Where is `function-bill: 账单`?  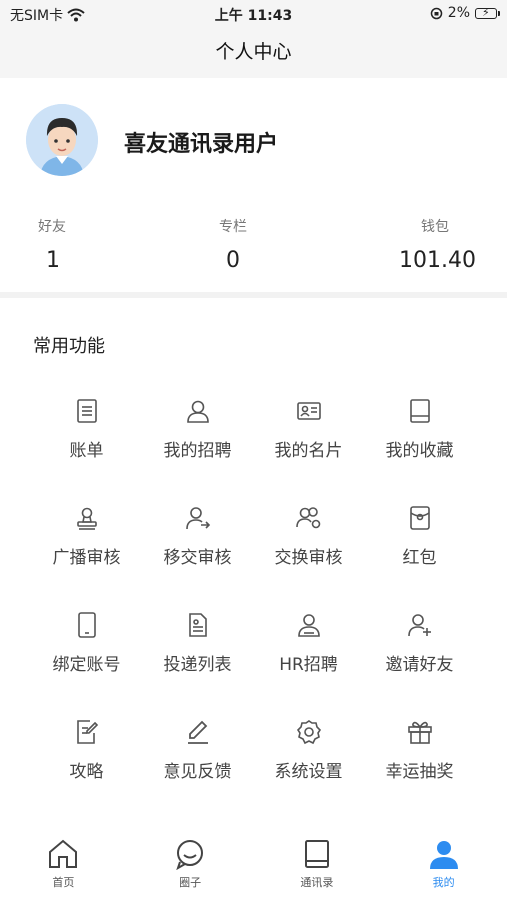 function-bill: 账单 is located at coordinates (86, 445).